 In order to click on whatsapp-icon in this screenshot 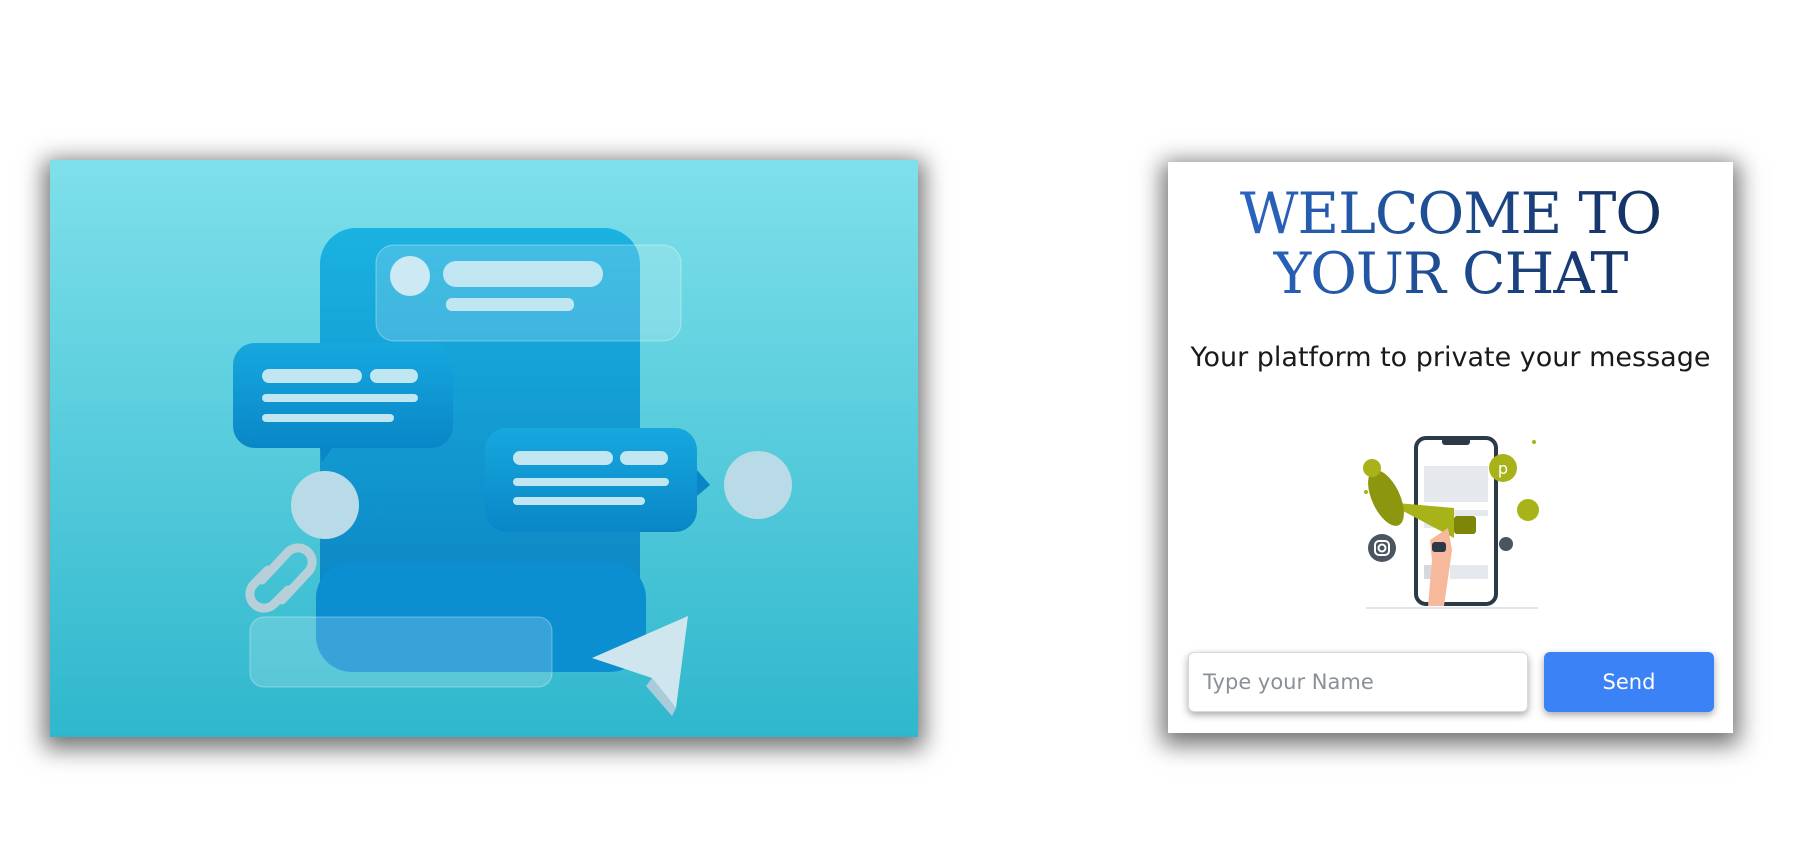, I will do `click(1528, 510)`.